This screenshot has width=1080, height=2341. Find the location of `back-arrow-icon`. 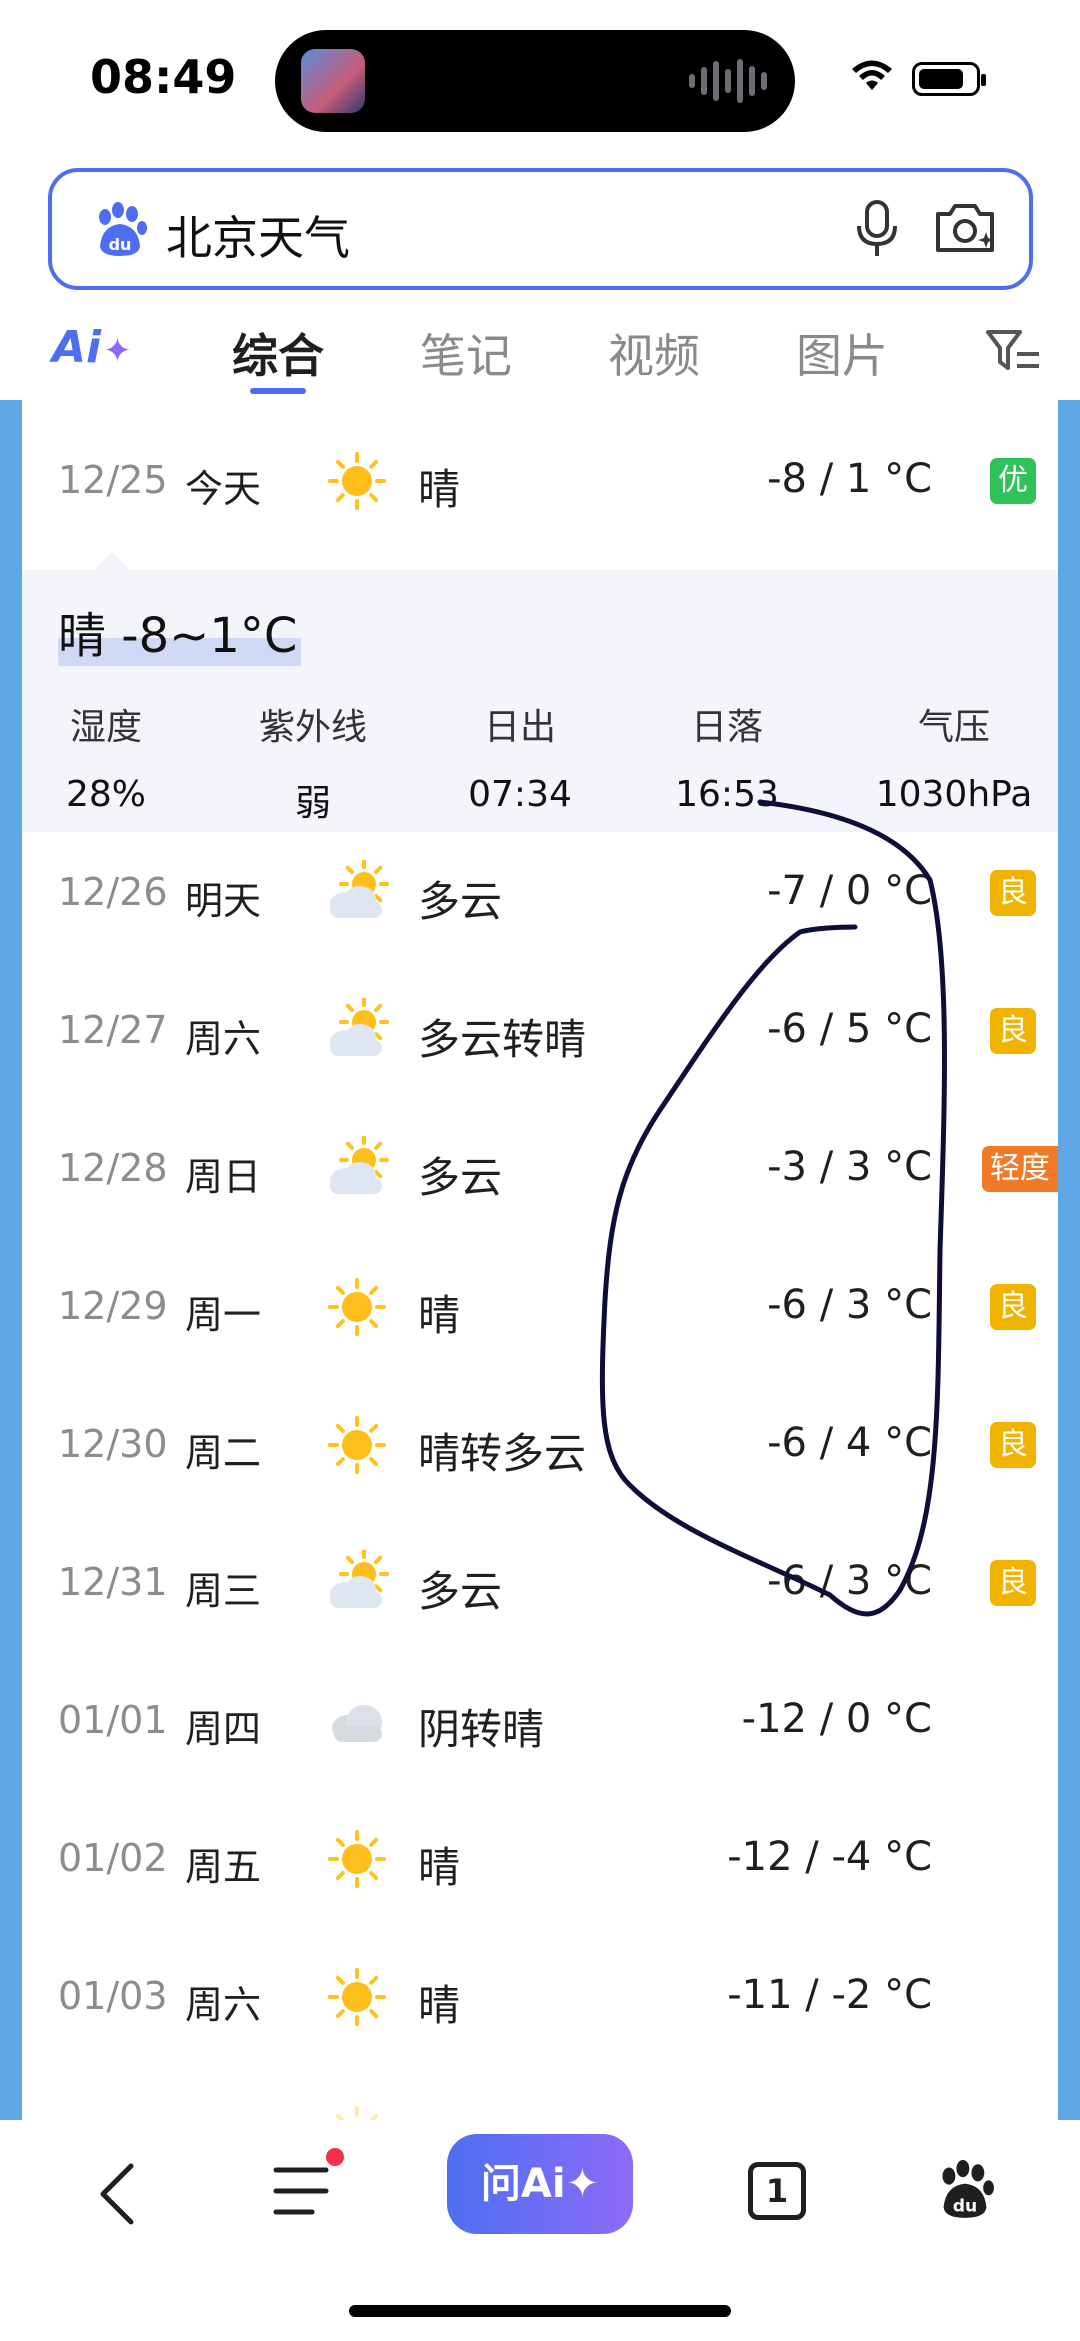

back-arrow-icon is located at coordinates (117, 2194).